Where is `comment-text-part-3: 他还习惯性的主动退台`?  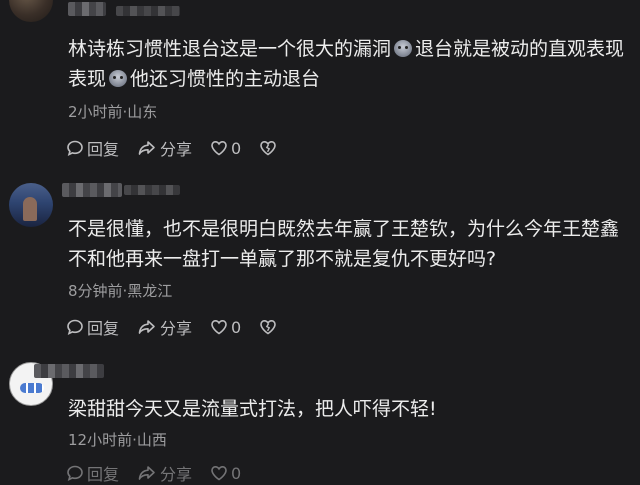
comment-text-part-3: 他还习惯性的主动退台 is located at coordinates (225, 79).